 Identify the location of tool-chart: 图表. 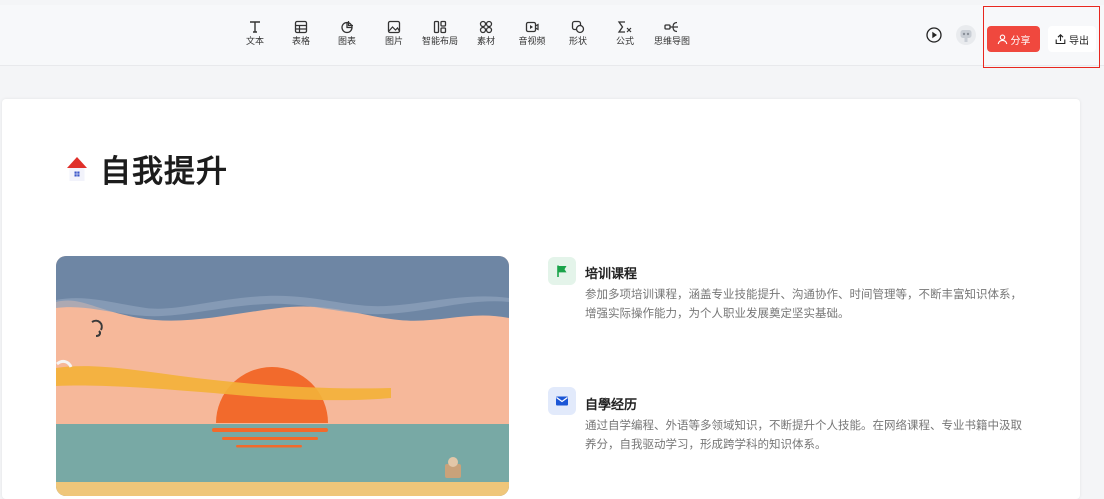
(347, 32).